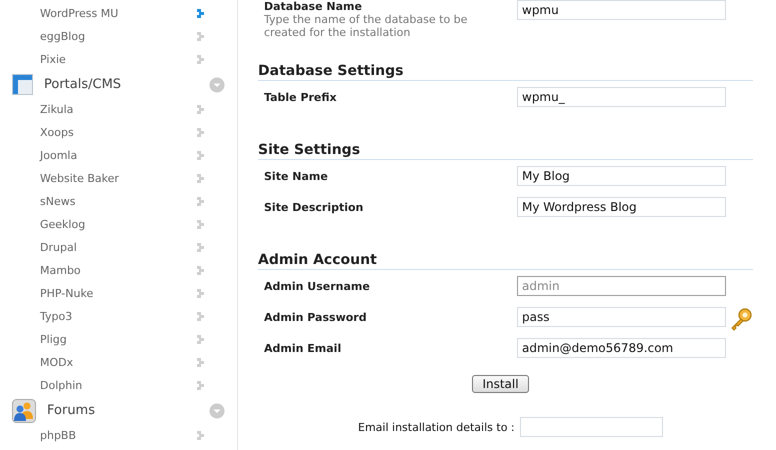  What do you see at coordinates (621, 176) in the screenshot?
I see `input-field: My Blog` at bounding box center [621, 176].